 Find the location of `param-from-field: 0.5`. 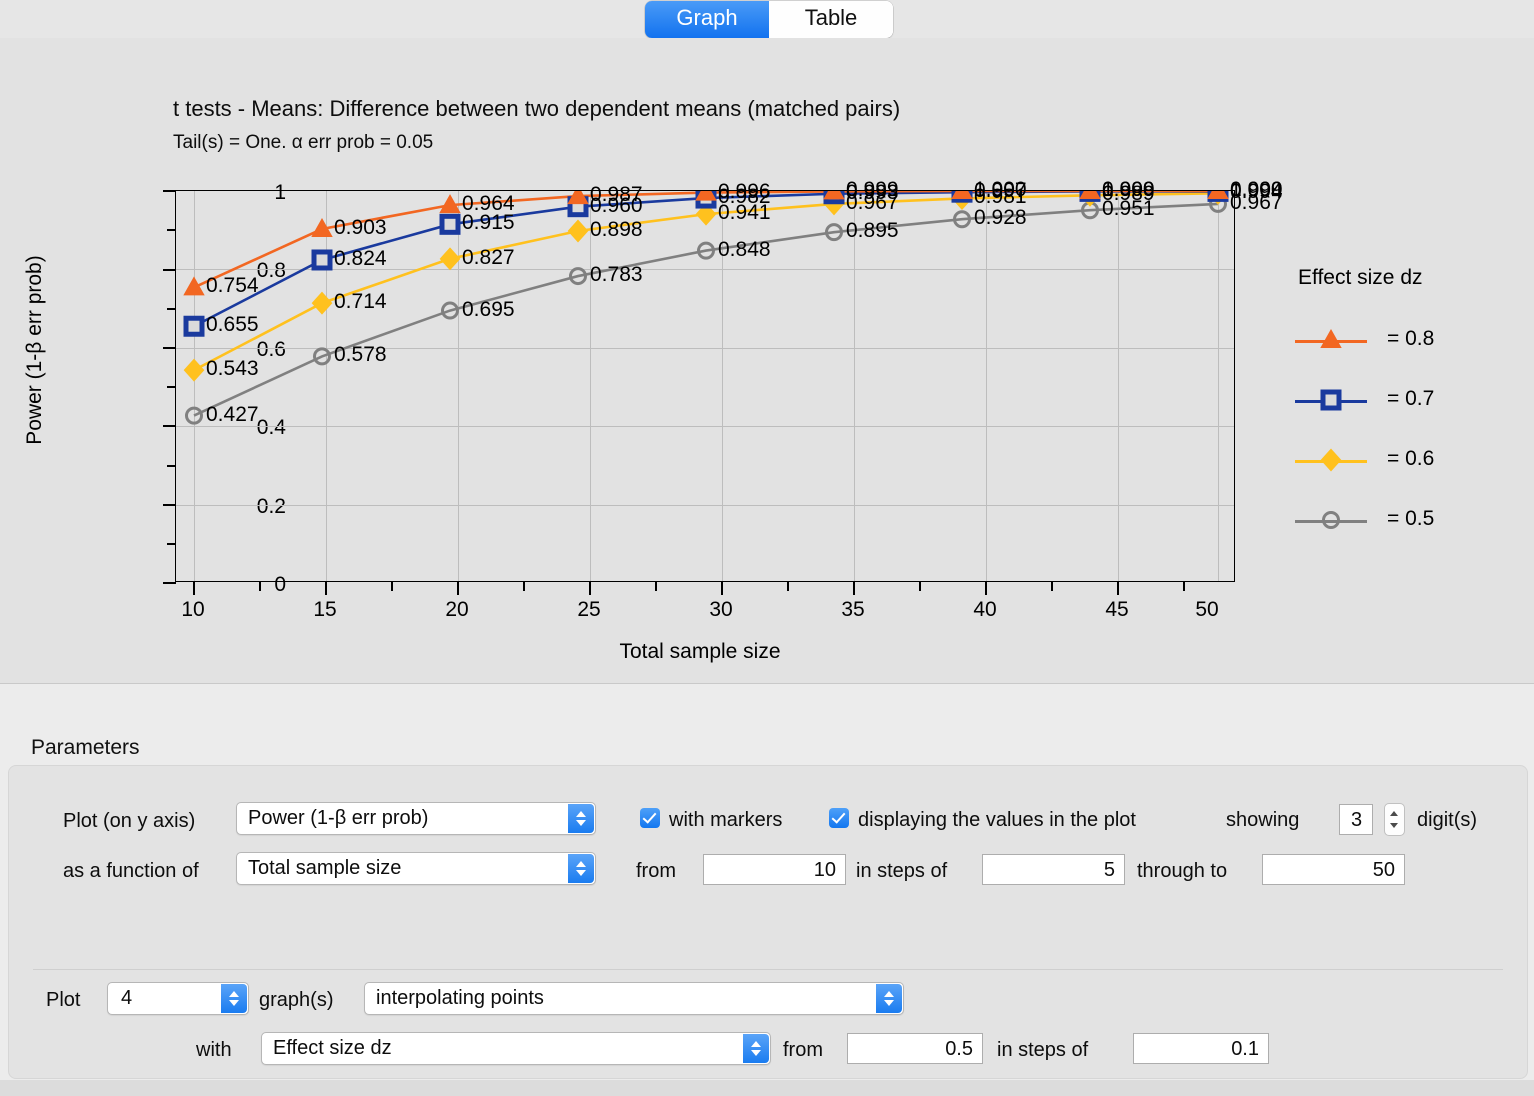

param-from-field: 0.5 is located at coordinates (915, 1048).